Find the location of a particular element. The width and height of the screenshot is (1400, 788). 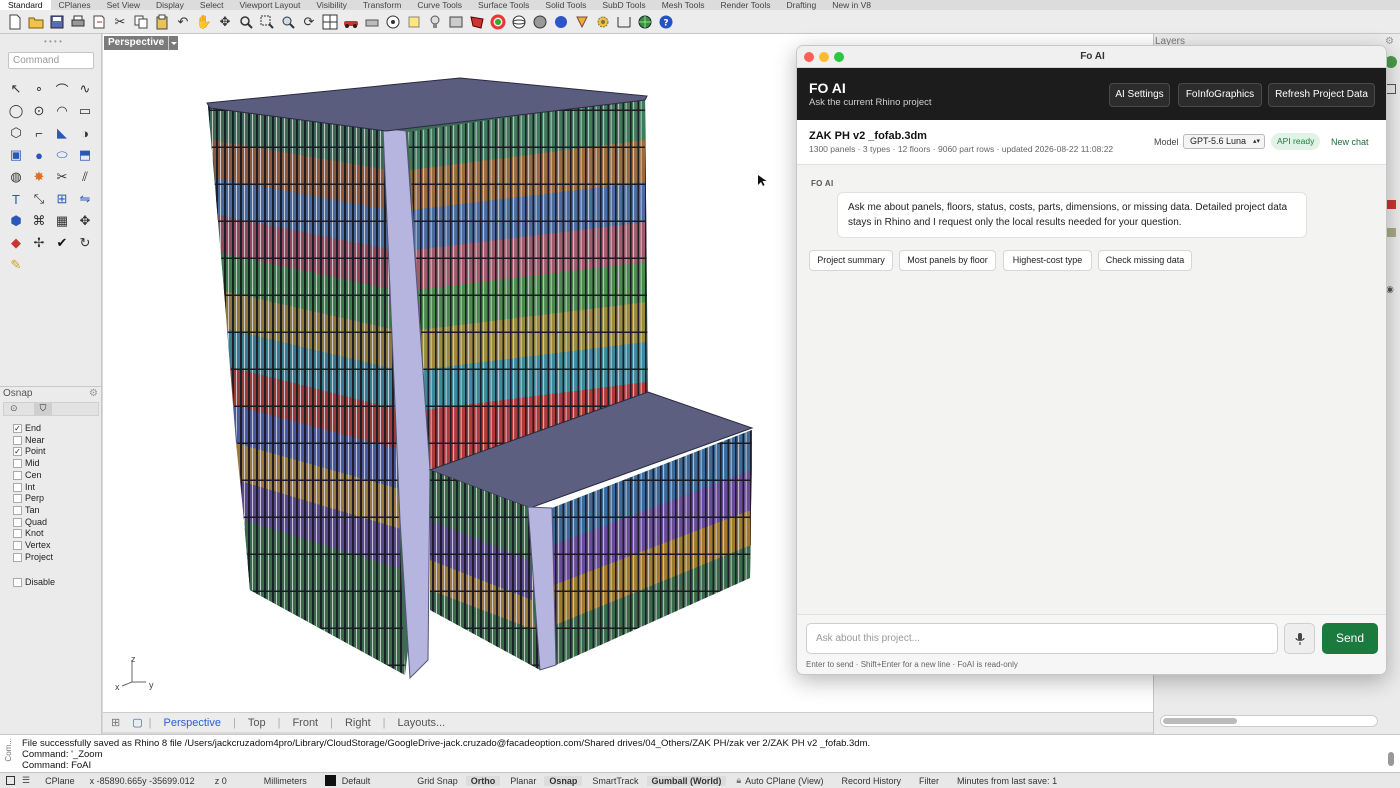

copy-icon is located at coordinates (141, 22).